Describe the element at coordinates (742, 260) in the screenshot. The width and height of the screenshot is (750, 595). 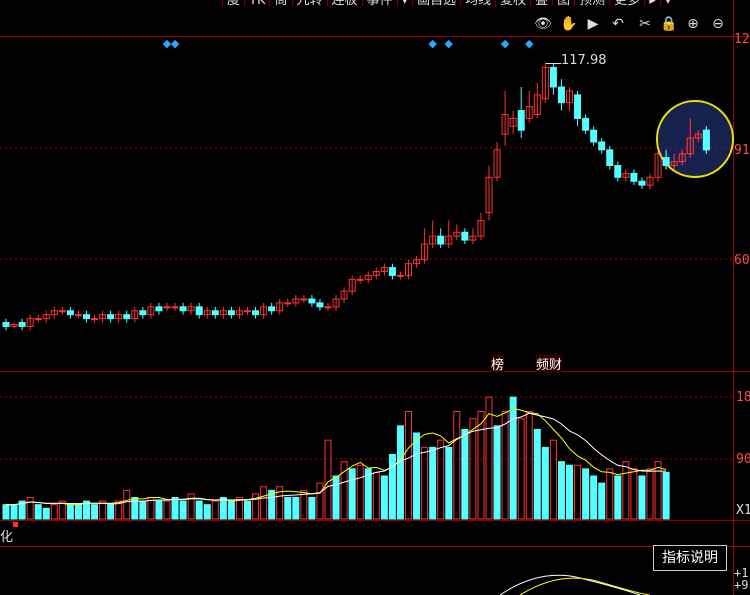
I see `price-axis-label-low: 60` at that location.